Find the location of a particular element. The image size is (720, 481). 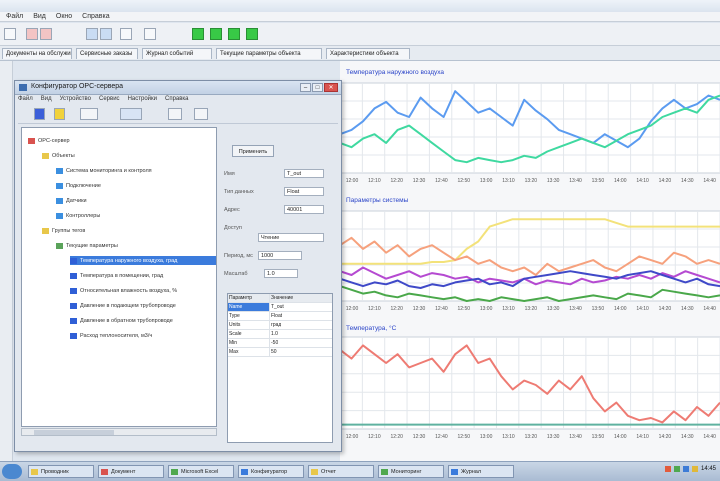

x-tick-label: 13:50 is located at coordinates (598, 437).